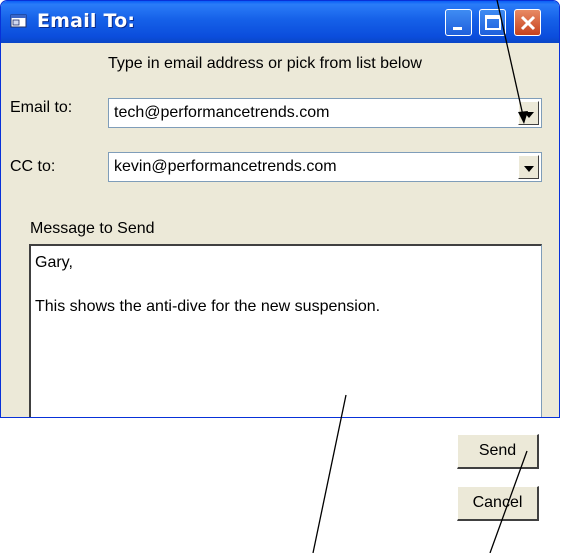 This screenshot has height=553, width=565. I want to click on message-label: Message to Send, so click(92, 228).